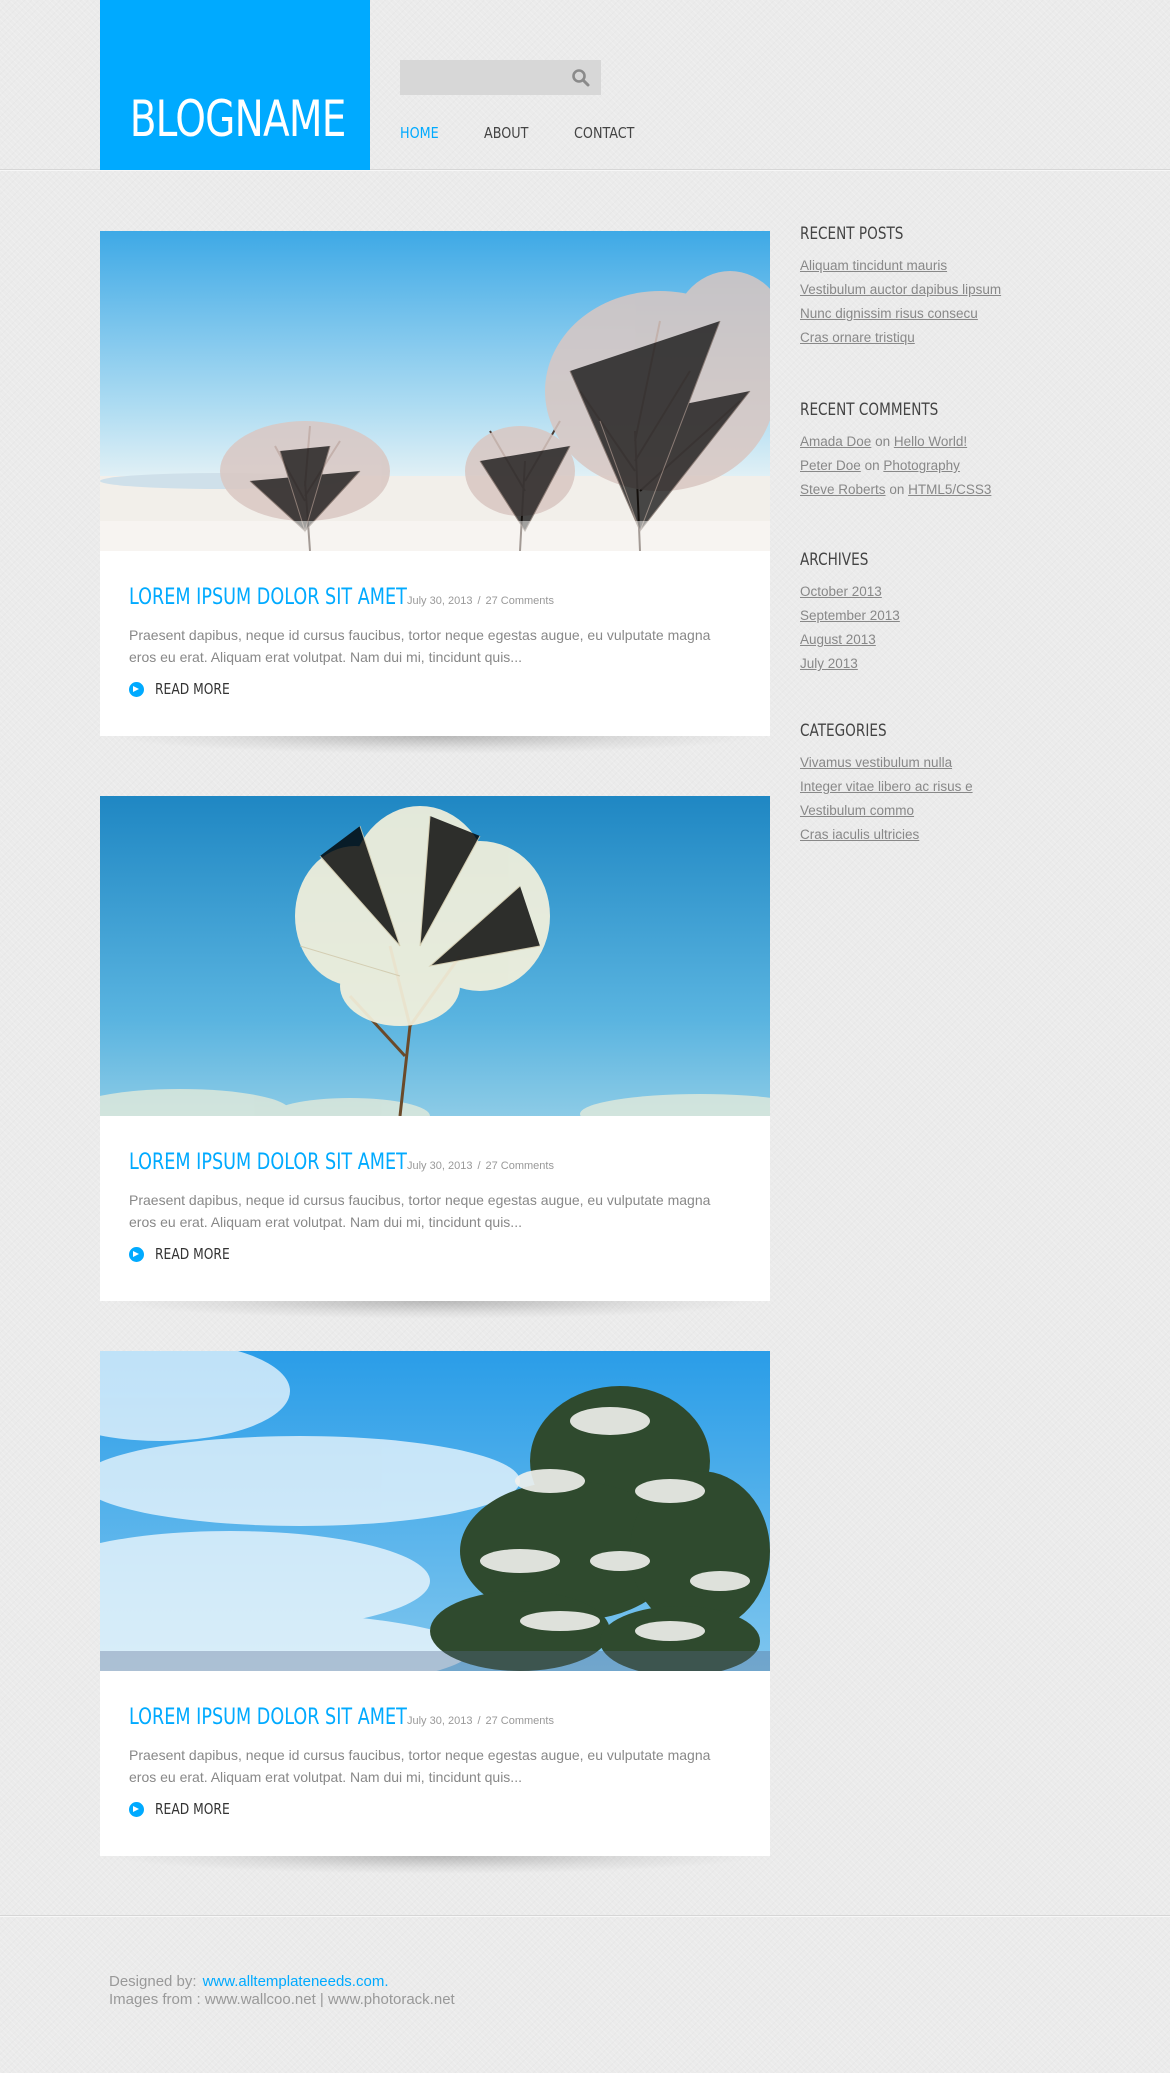  What do you see at coordinates (852, 234) in the screenshot?
I see `widget-title: RECENT POSTS` at bounding box center [852, 234].